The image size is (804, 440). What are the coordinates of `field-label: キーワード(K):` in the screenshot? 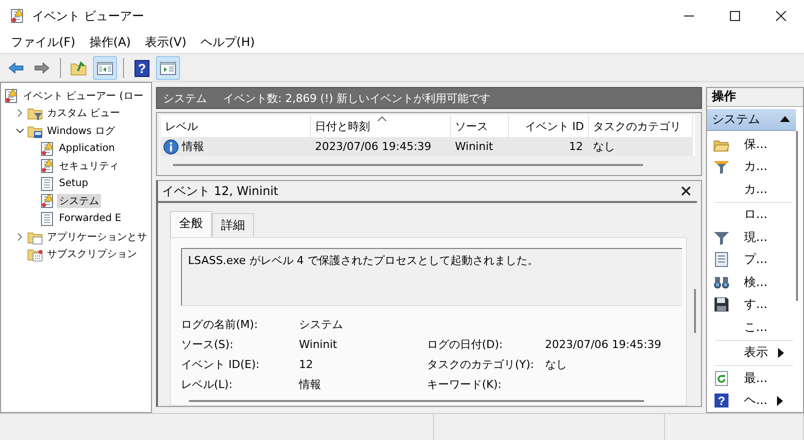 It's located at (464, 384).